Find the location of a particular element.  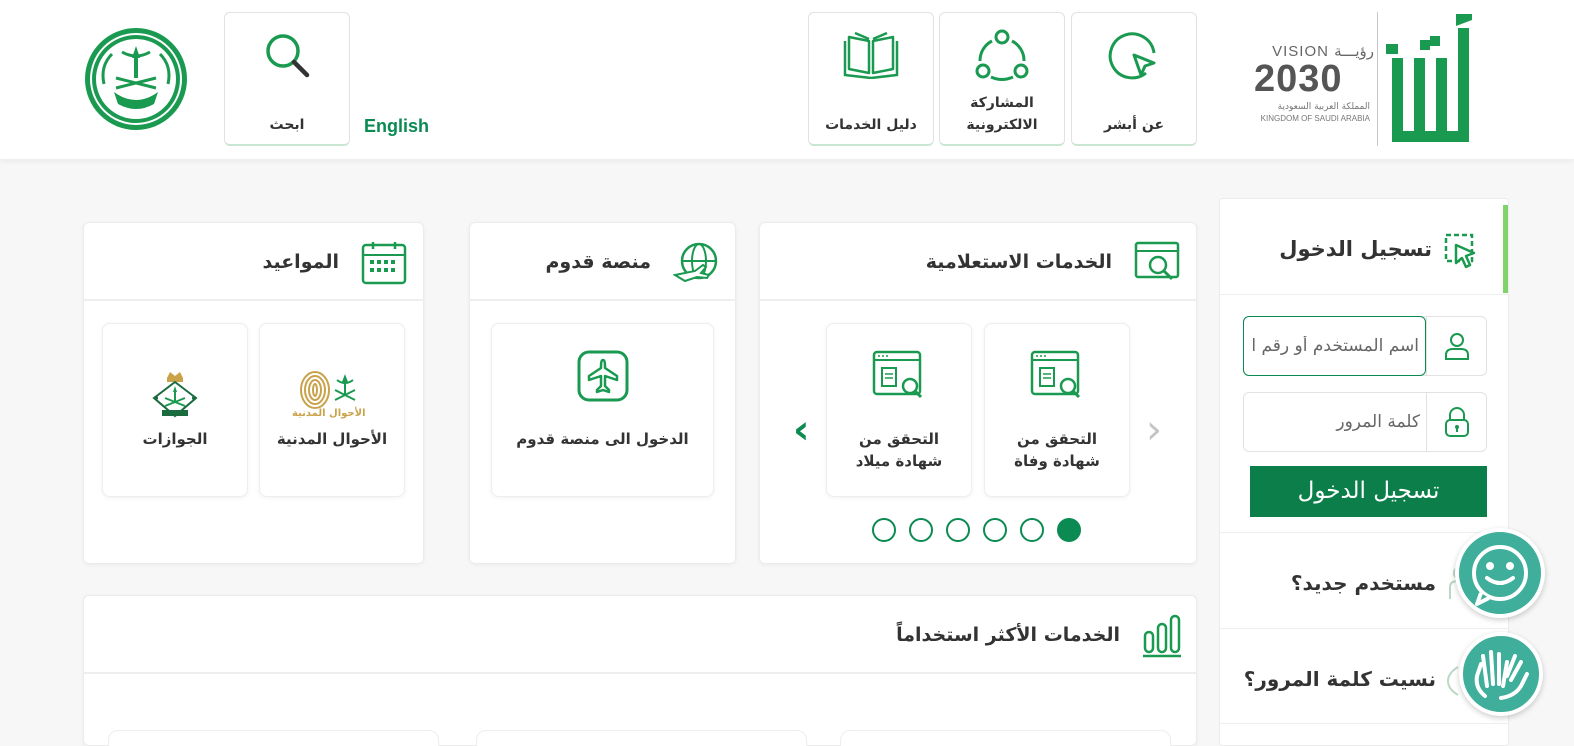

panel-title: منصة قدوم is located at coordinates (598, 262).